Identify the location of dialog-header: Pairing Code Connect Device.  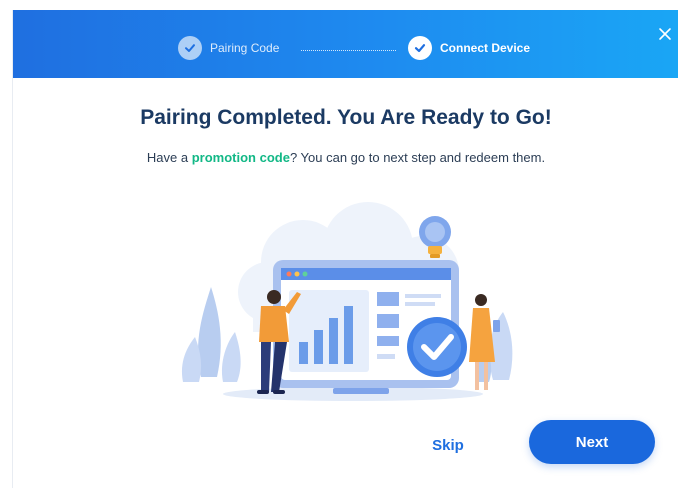
(345, 44).